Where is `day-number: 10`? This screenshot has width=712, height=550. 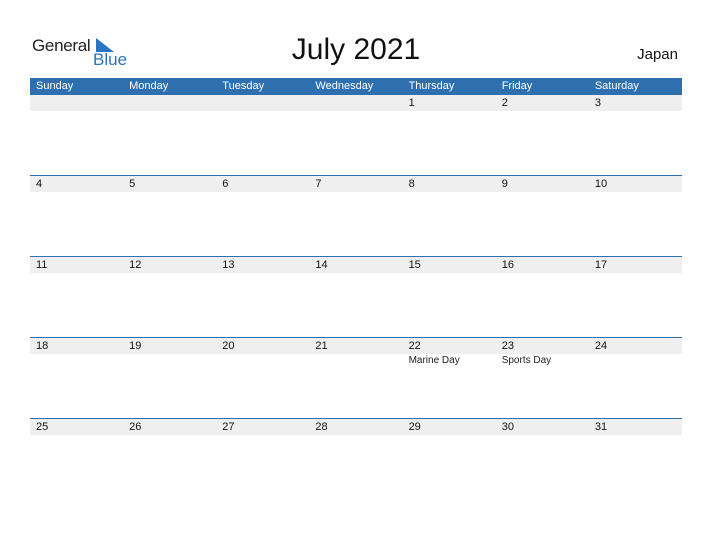 day-number: 10 is located at coordinates (601, 184).